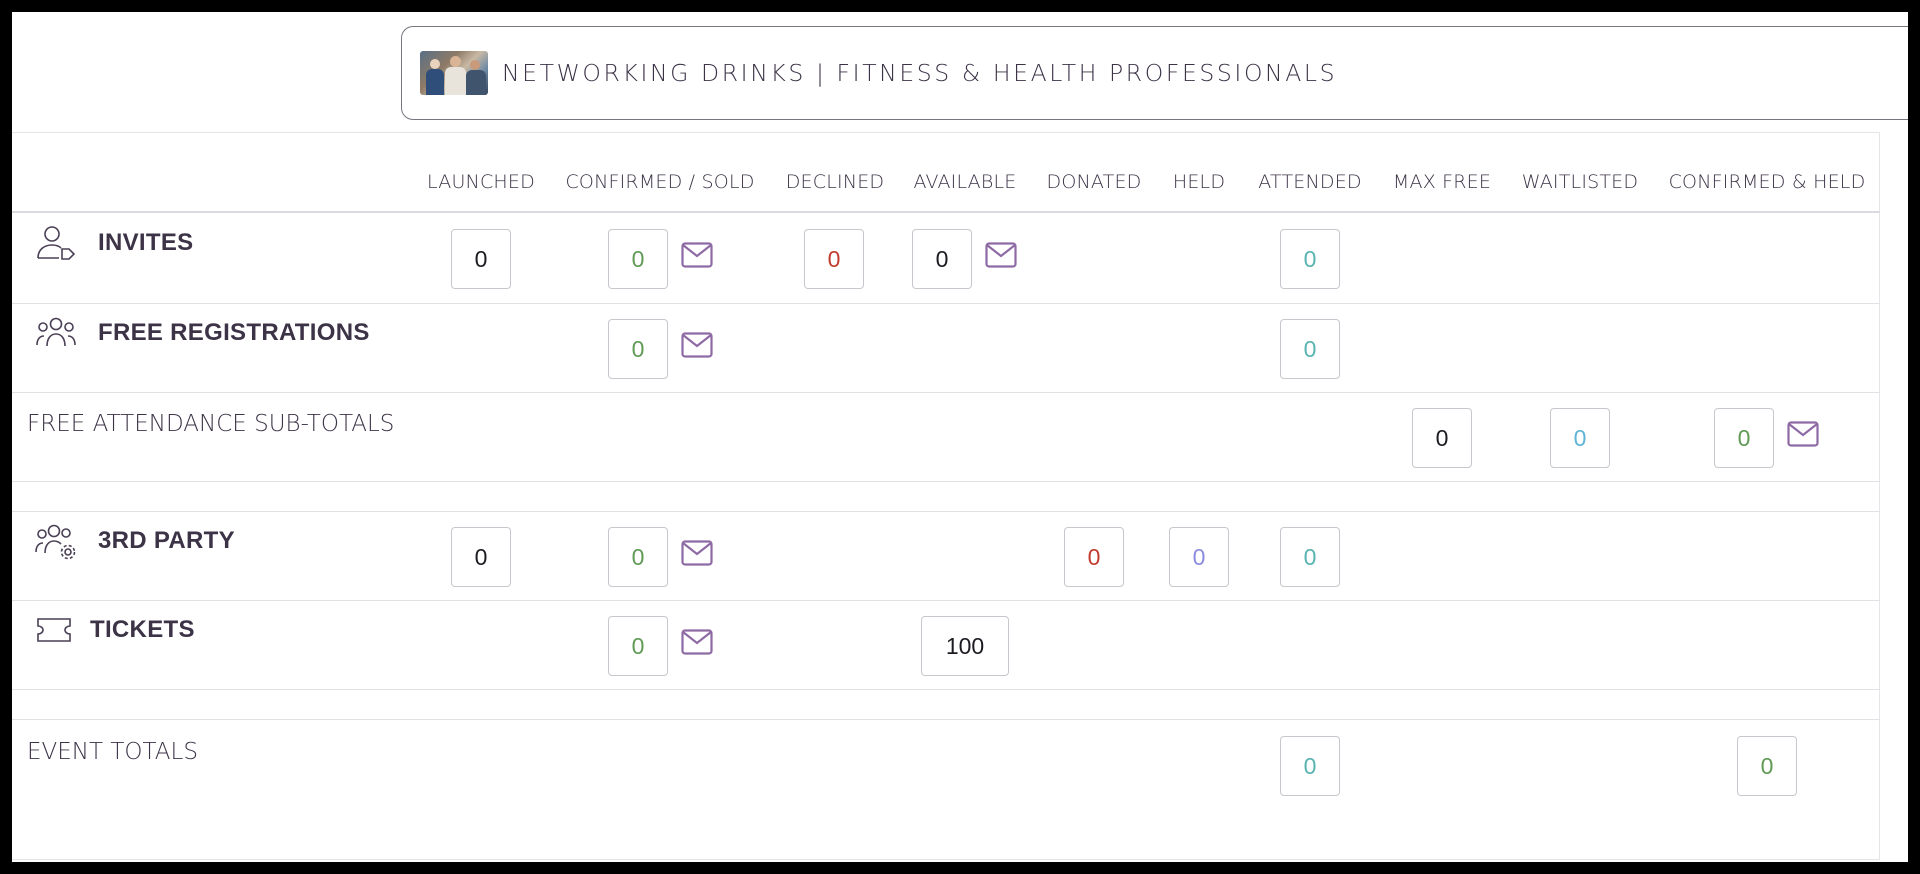 Image resolution: width=1920 pixels, height=874 pixels. I want to click on col-waitlisted: WAITLISTED, so click(1580, 182).